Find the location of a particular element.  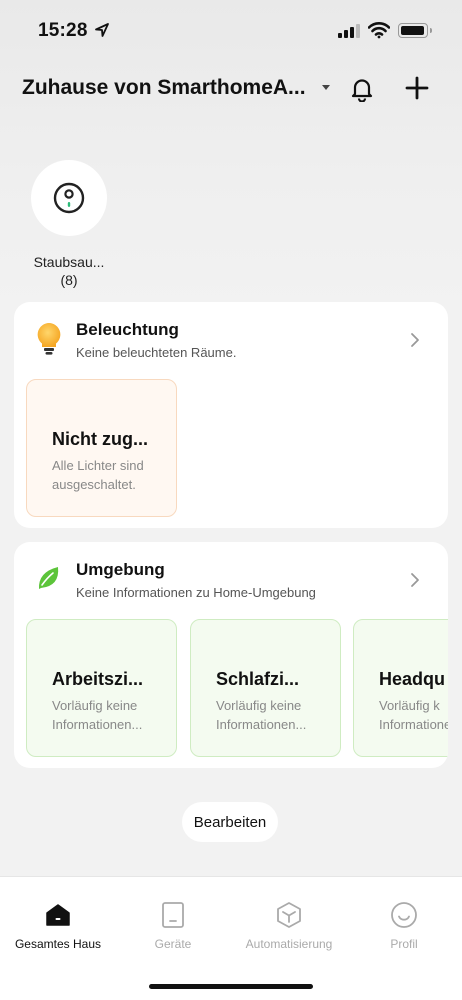

tab-label: Geräte is located at coordinates (173, 944).